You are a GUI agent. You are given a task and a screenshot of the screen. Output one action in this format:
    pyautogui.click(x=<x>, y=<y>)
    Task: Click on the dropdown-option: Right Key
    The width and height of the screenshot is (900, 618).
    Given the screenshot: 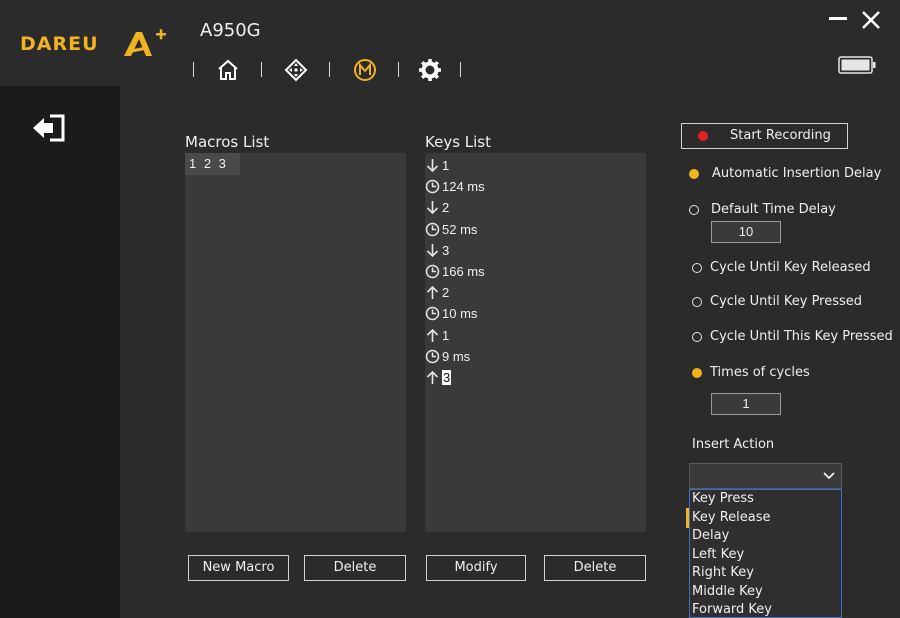 What is the action you would take?
    pyautogui.click(x=765, y=573)
    